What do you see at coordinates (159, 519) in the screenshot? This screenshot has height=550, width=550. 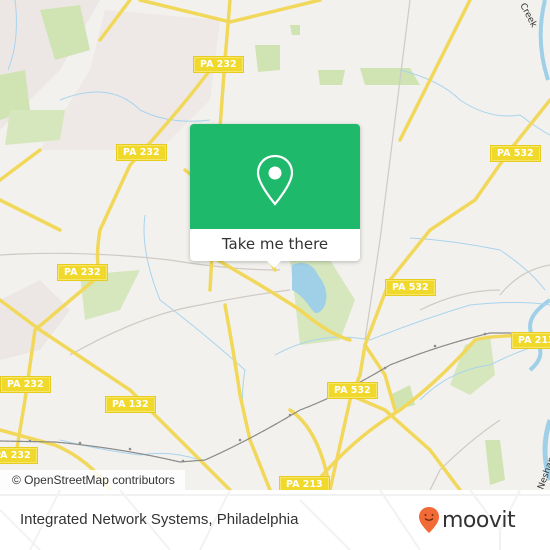 I see `place-name: Integrated Network Systems, Philadelphia` at bounding box center [159, 519].